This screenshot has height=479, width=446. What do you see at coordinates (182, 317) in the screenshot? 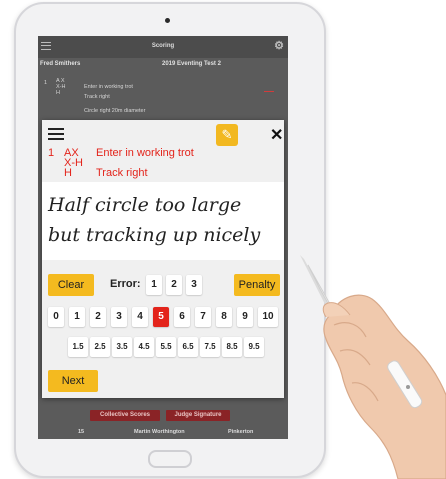
I see `score-6: 6` at bounding box center [182, 317].